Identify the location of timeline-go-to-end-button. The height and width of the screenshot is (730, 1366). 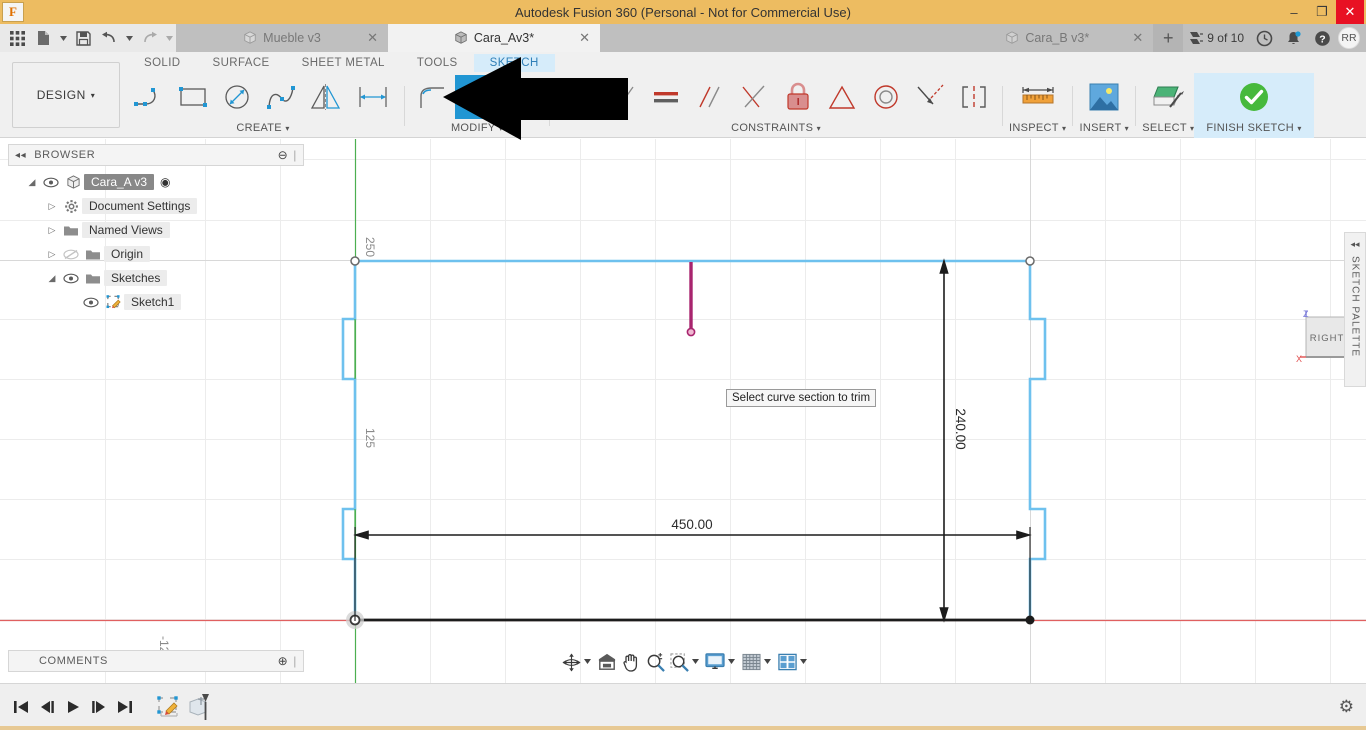
(125, 707).